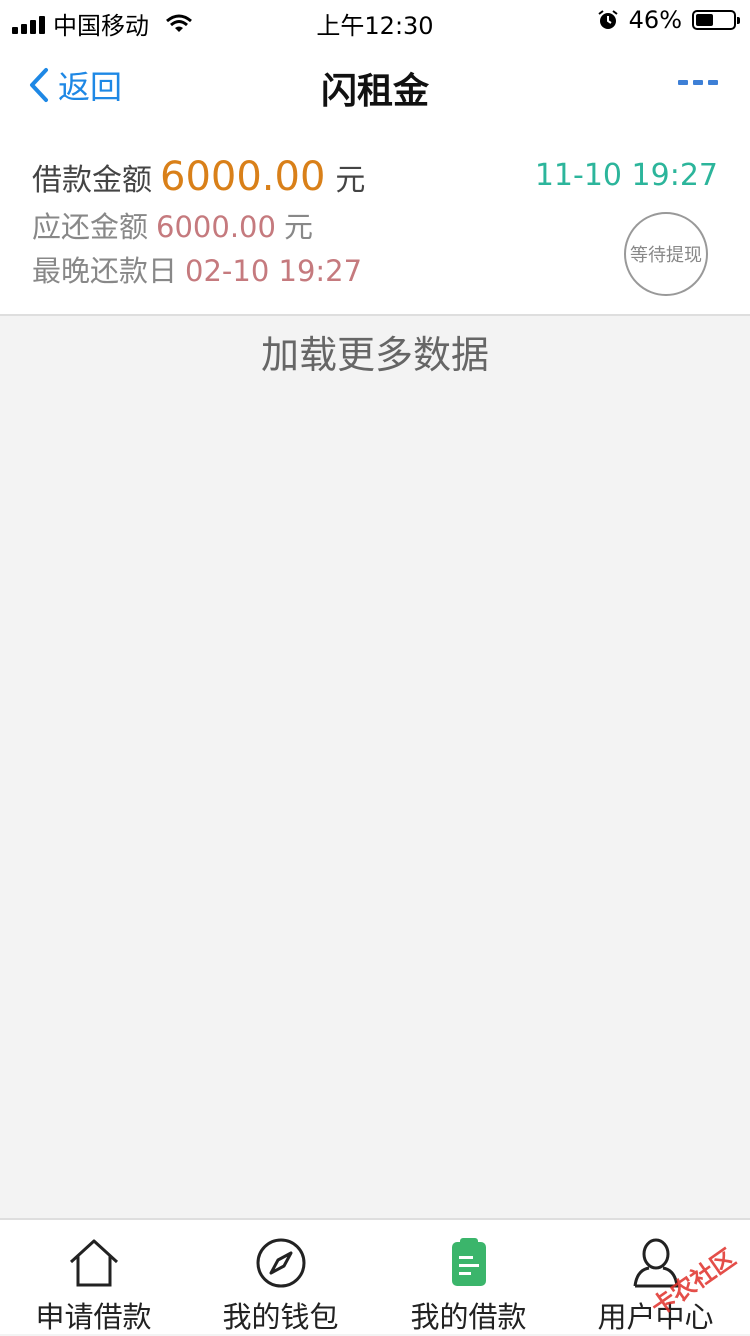  I want to click on more-button, so click(698, 82).